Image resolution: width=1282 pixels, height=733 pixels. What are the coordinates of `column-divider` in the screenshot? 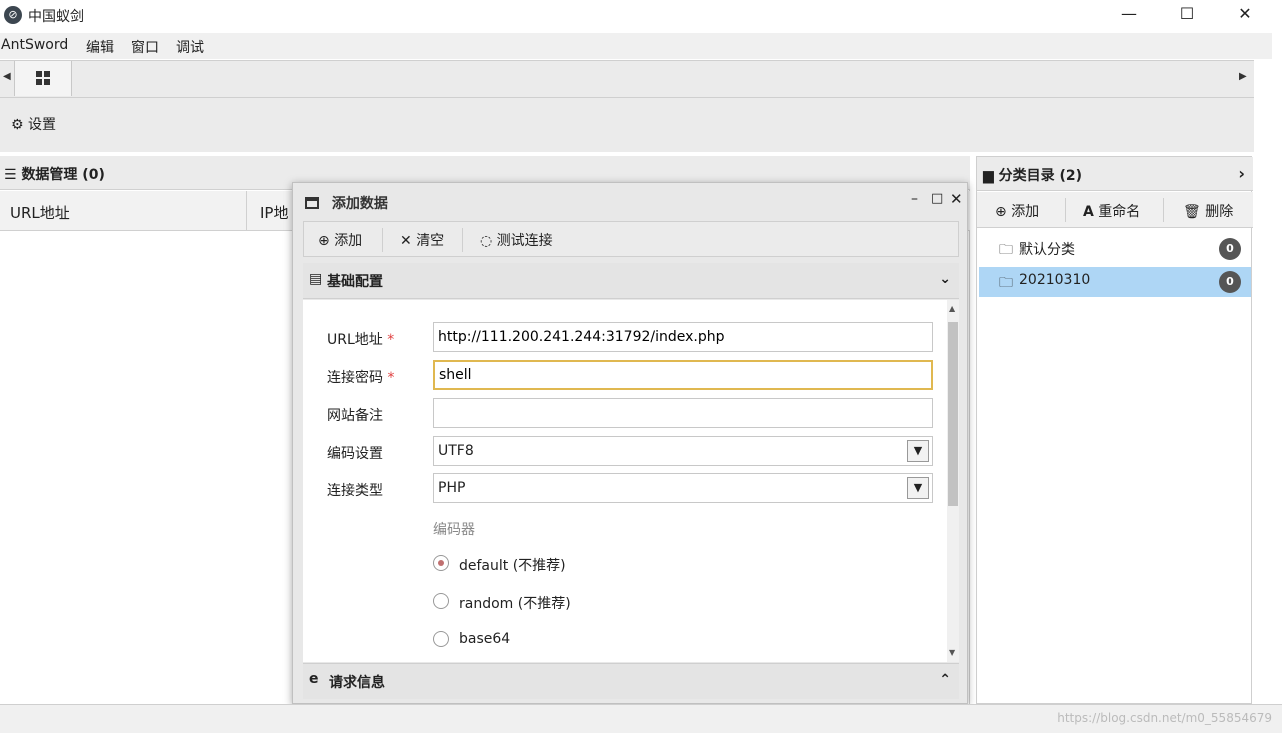 It's located at (246, 211).